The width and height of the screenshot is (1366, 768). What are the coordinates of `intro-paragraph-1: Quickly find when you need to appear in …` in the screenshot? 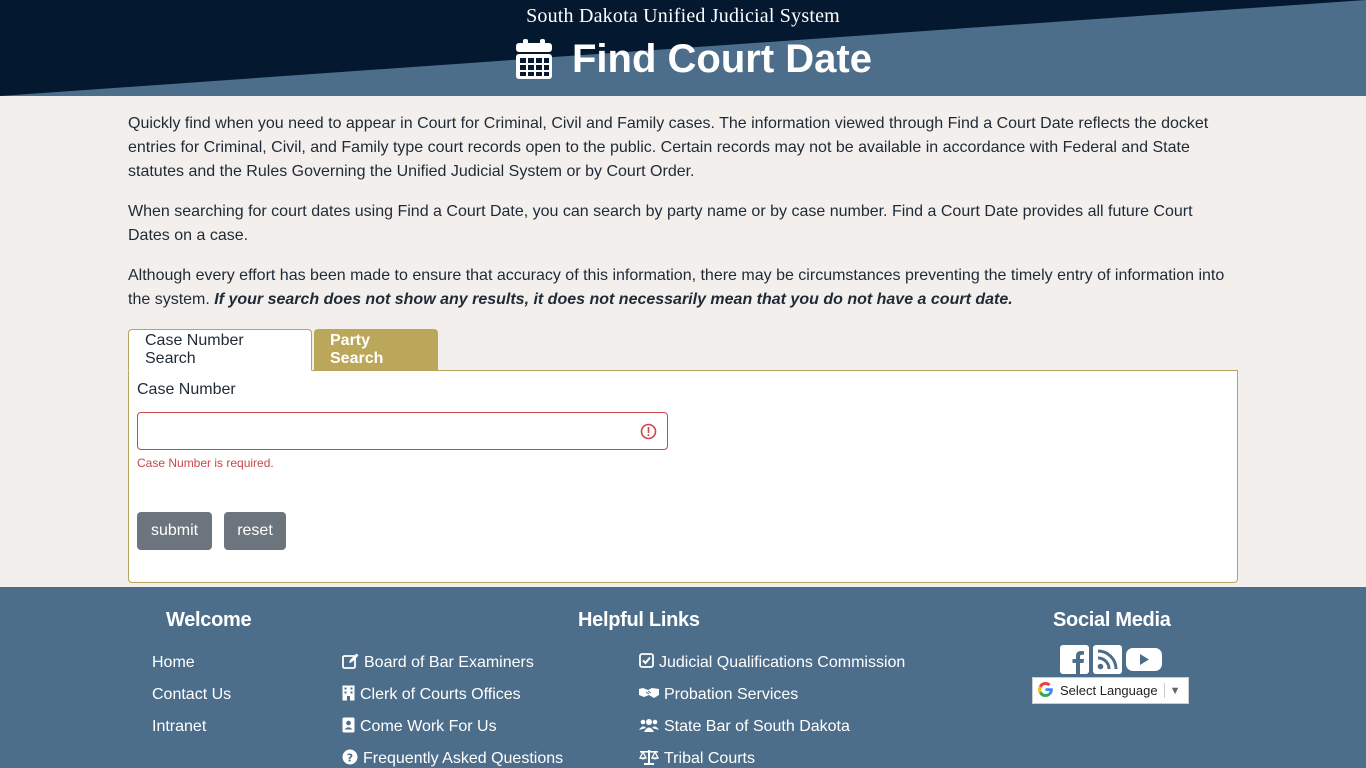 It's located at (668, 147).